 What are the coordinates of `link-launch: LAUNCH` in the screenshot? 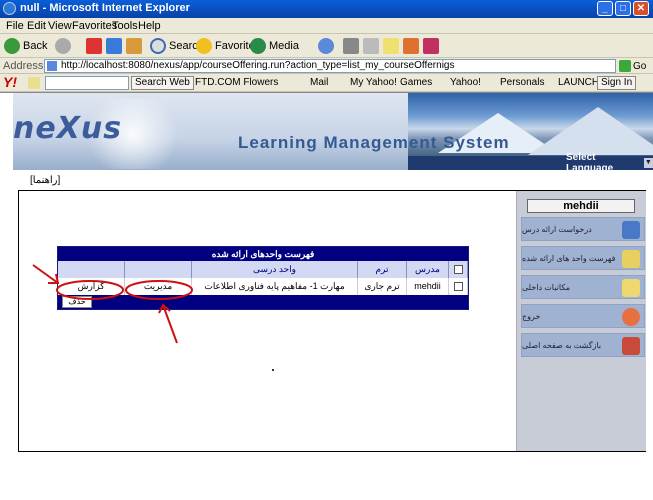 It's located at (578, 82).